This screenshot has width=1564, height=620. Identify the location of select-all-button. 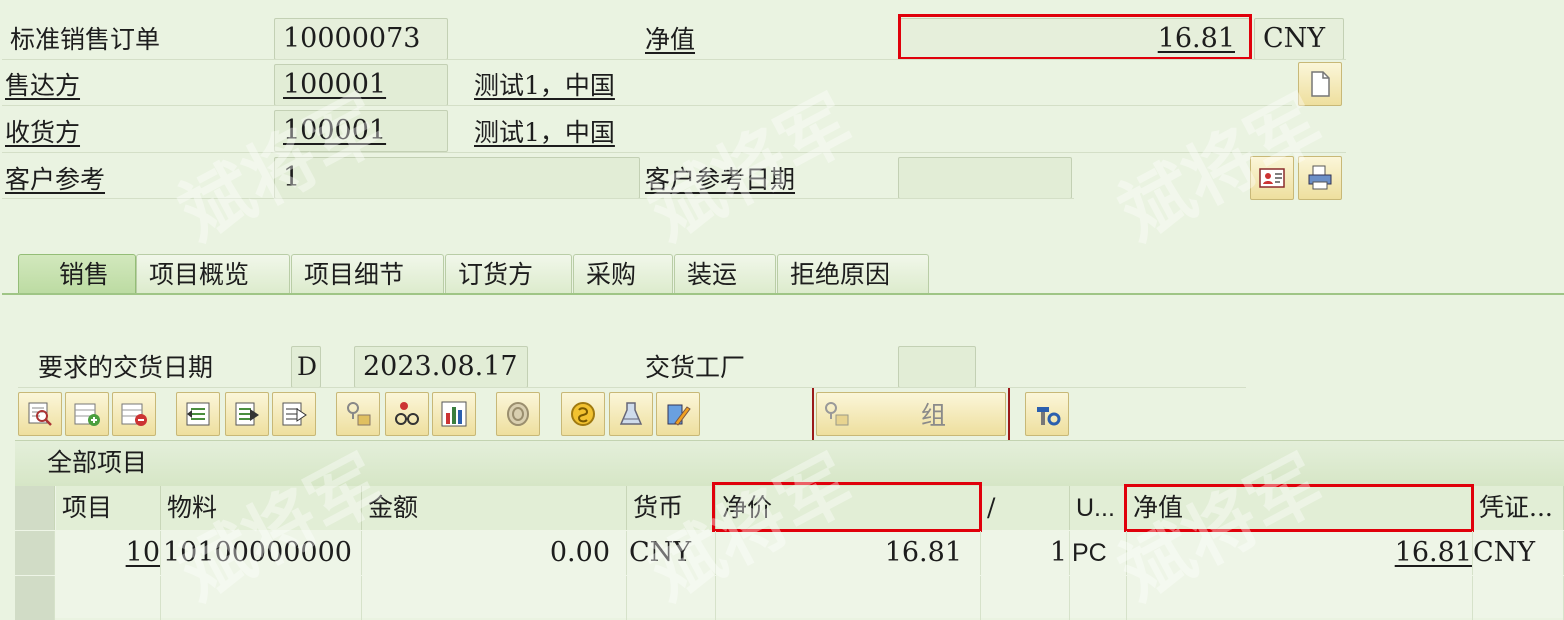
(198, 414).